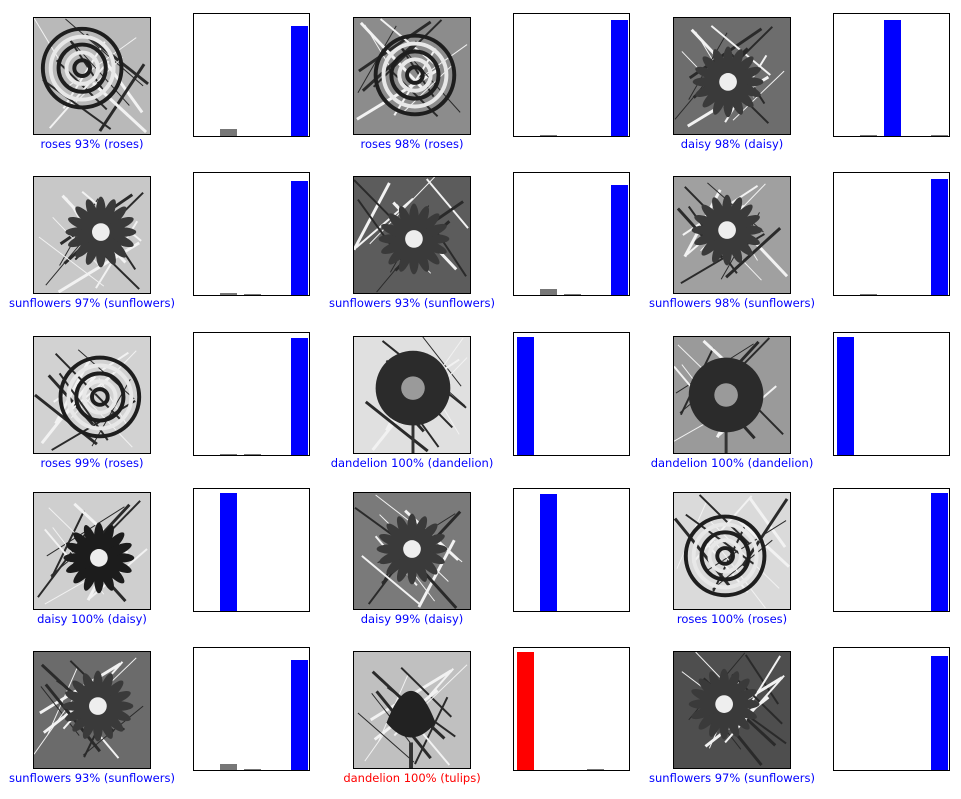  I want to click on prediction-label: daisy 100% (daisy), so click(92, 619).